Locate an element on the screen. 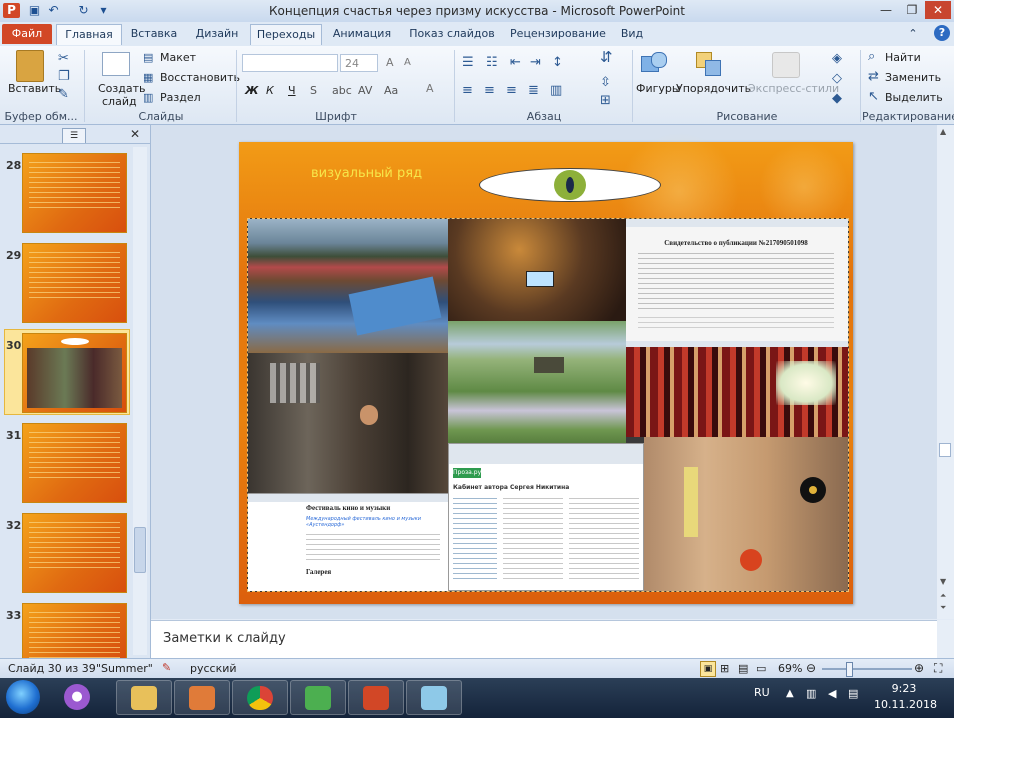  decrease-indent-icon: ⇤ is located at coordinates (515, 63).